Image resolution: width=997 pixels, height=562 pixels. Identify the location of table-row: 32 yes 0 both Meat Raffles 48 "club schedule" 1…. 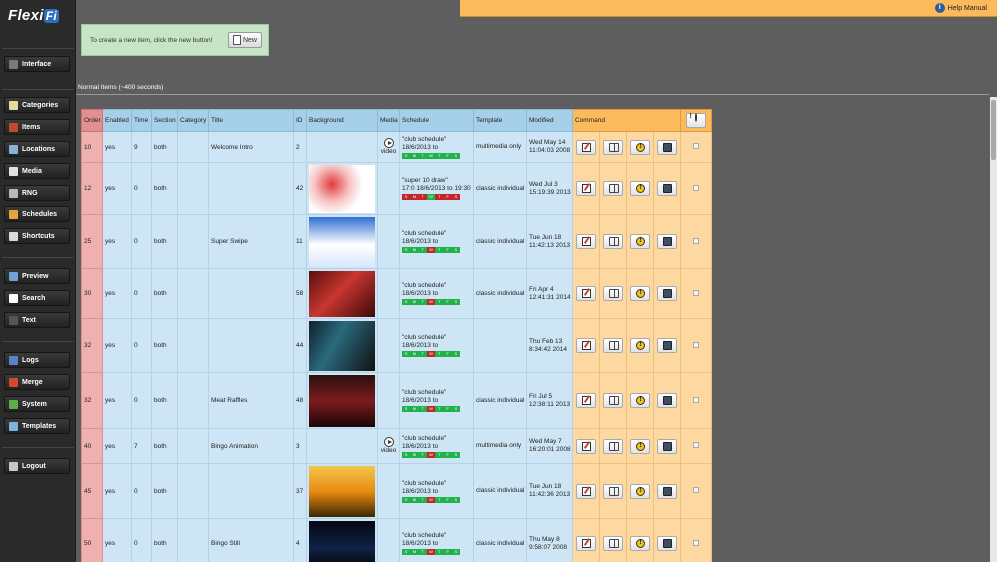
(397, 400).